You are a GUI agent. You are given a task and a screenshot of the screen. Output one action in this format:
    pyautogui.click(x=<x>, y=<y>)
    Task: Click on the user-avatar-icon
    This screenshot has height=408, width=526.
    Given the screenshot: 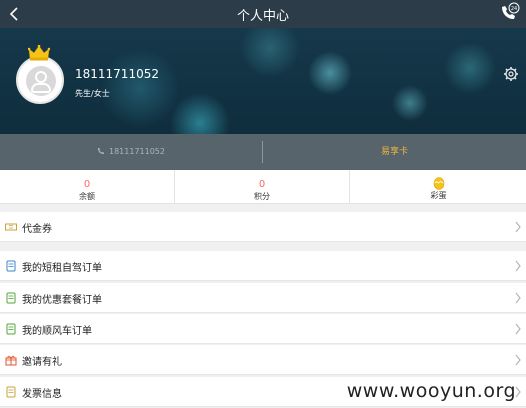 What is the action you would take?
    pyautogui.click(x=41, y=81)
    